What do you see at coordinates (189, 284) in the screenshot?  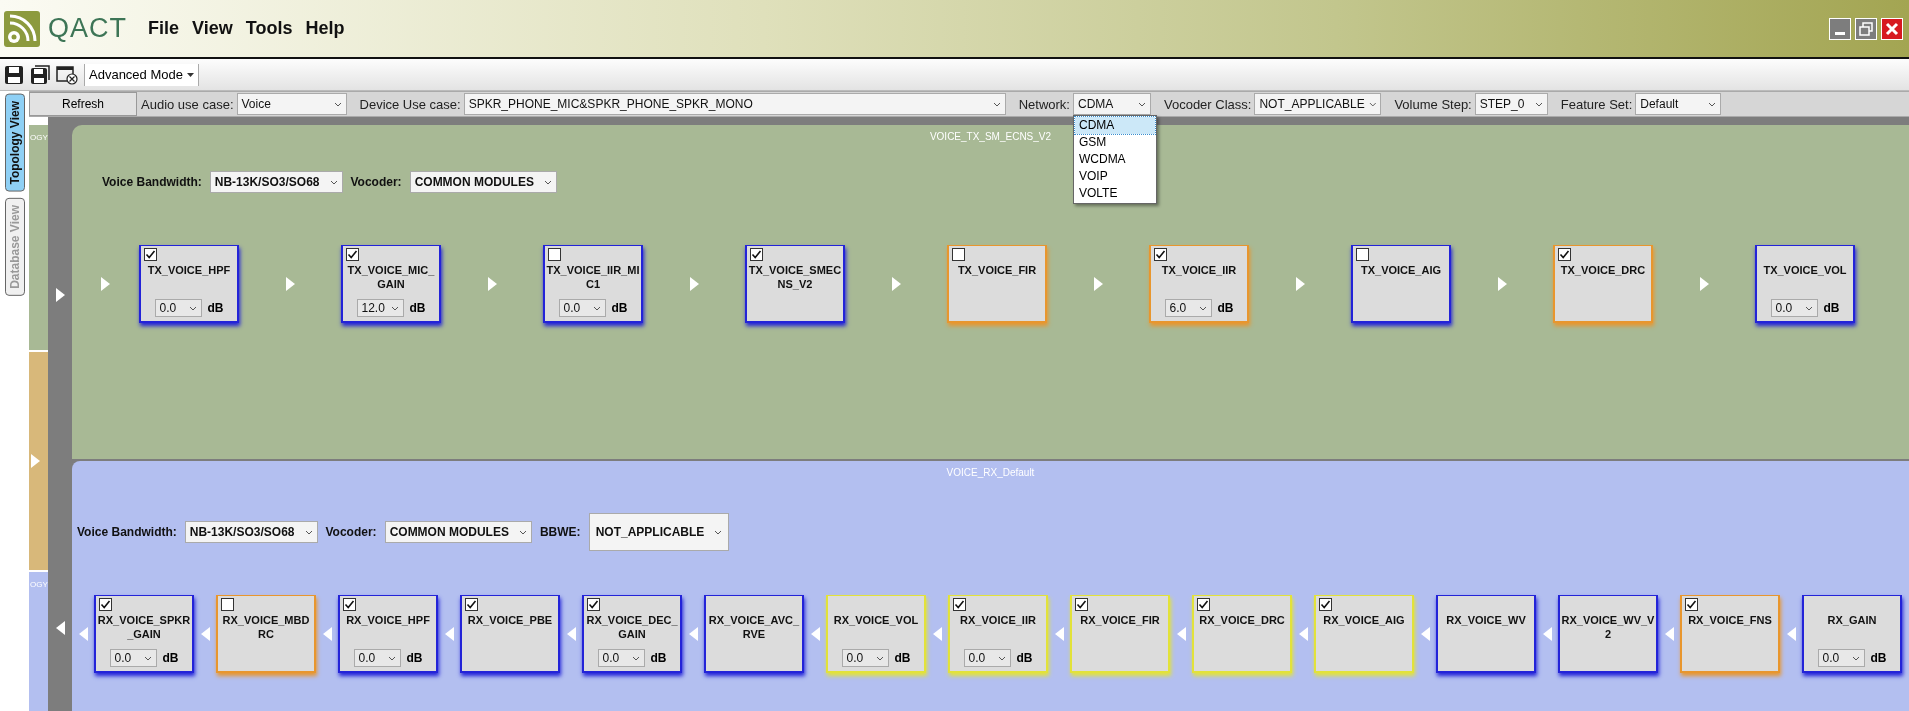 I see `module-block: TX_VOICE_HPF 0.0 dB` at bounding box center [189, 284].